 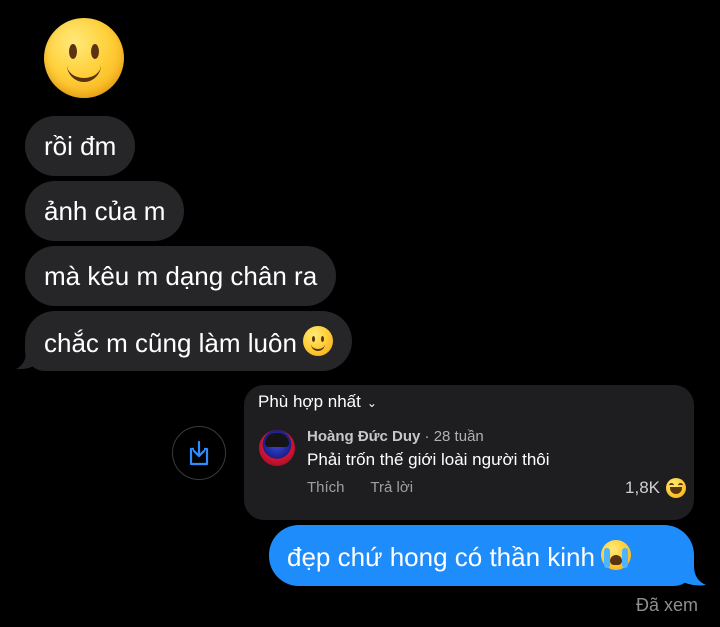 I want to click on emoji-mouth, so click(x=84, y=73).